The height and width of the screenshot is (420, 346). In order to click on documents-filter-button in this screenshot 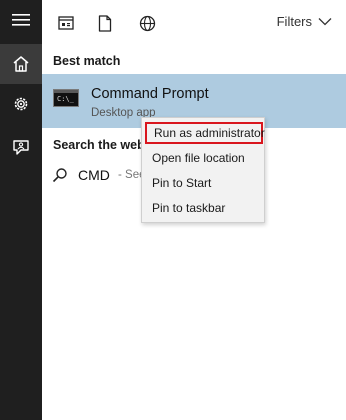, I will do `click(105, 23)`.